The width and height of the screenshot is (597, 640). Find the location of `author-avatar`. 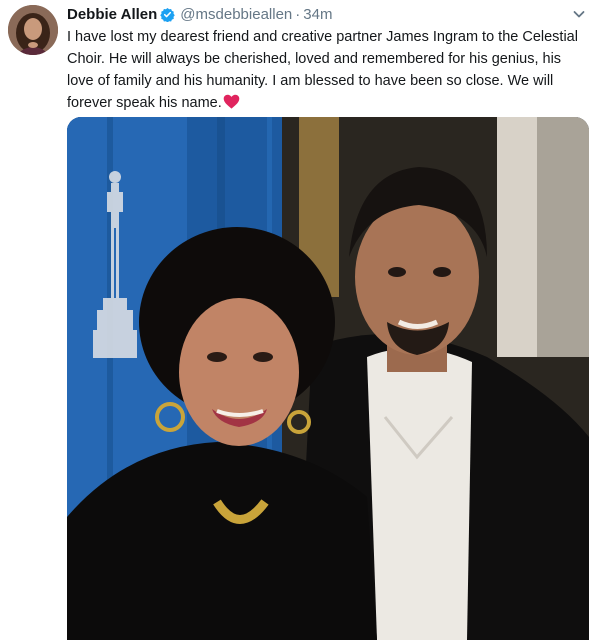

author-avatar is located at coordinates (33, 30).